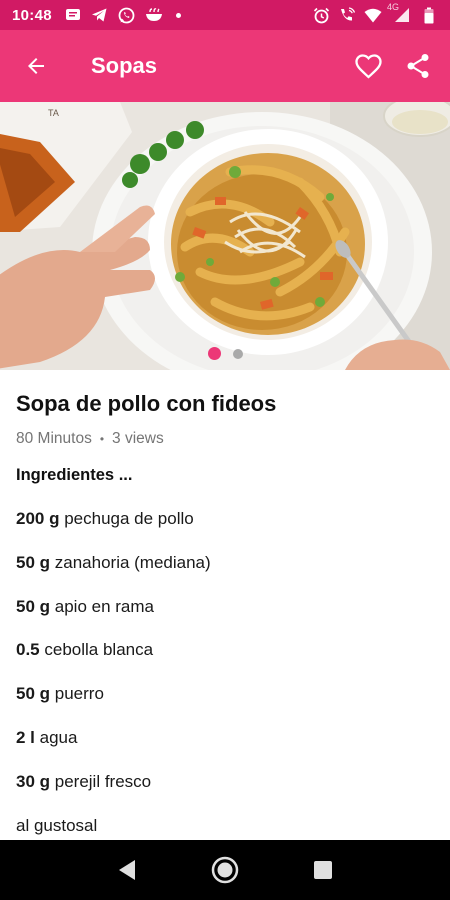  Describe the element at coordinates (225, 66) in the screenshot. I see `app-bar: Sopas` at that location.